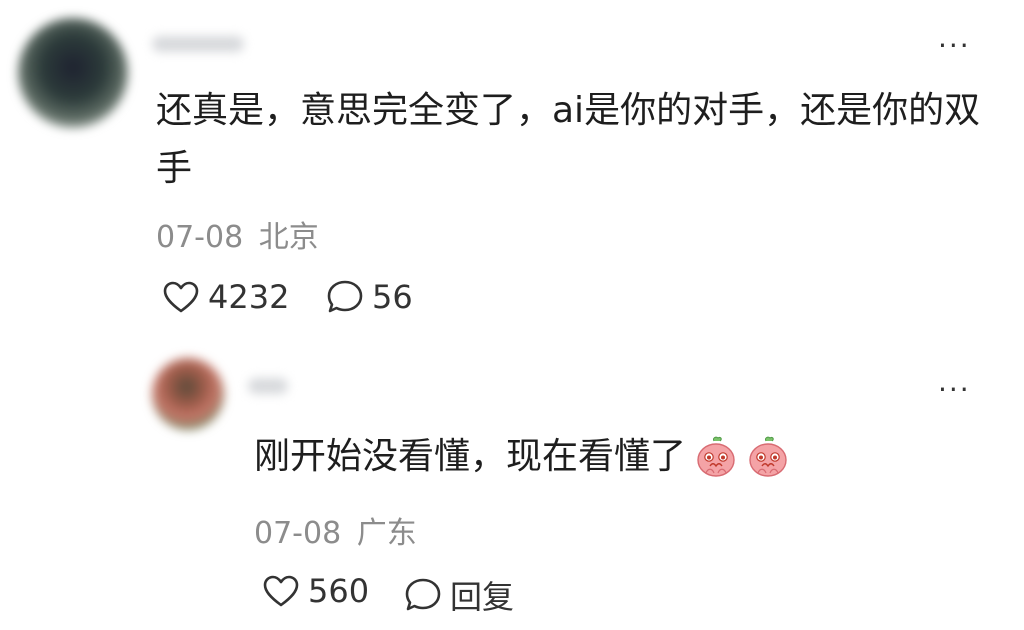  Describe the element at coordinates (339, 591) in the screenshot. I see `like-count: 560` at that location.